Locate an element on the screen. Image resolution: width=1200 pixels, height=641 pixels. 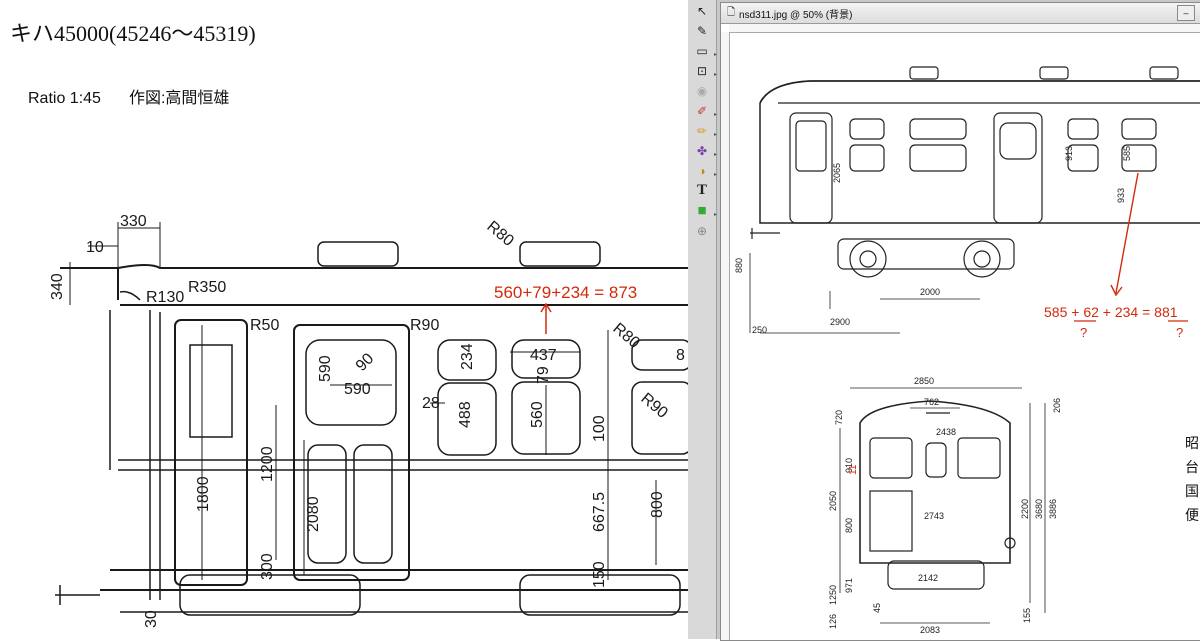
clone-stamp-tool-button: ✤ ▸ is located at coordinates (704, 150).